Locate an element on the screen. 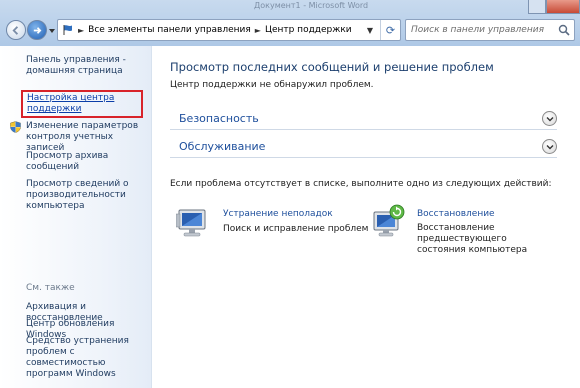 This screenshot has height=388, width=580. task-troubleshooting-link: Устранение неполадок is located at coordinates (278, 214).